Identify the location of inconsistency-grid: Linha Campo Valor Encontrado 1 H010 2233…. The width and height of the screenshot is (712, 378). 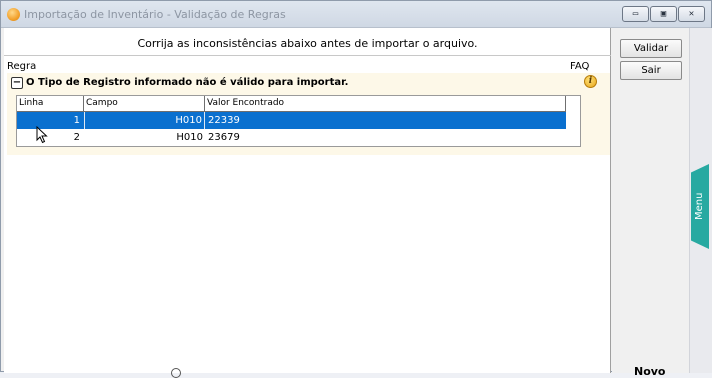
(298, 121).